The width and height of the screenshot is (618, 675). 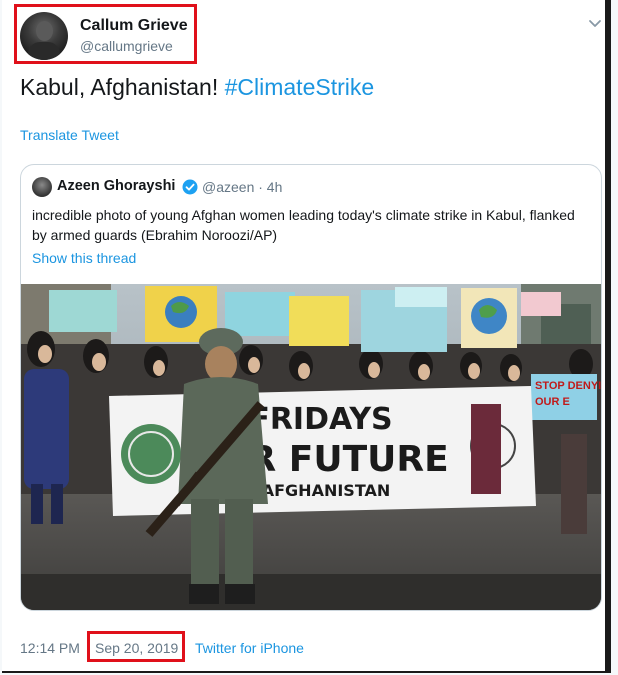 I want to click on tweet-body: Kabul, Afghanistan!, so click(x=122, y=87).